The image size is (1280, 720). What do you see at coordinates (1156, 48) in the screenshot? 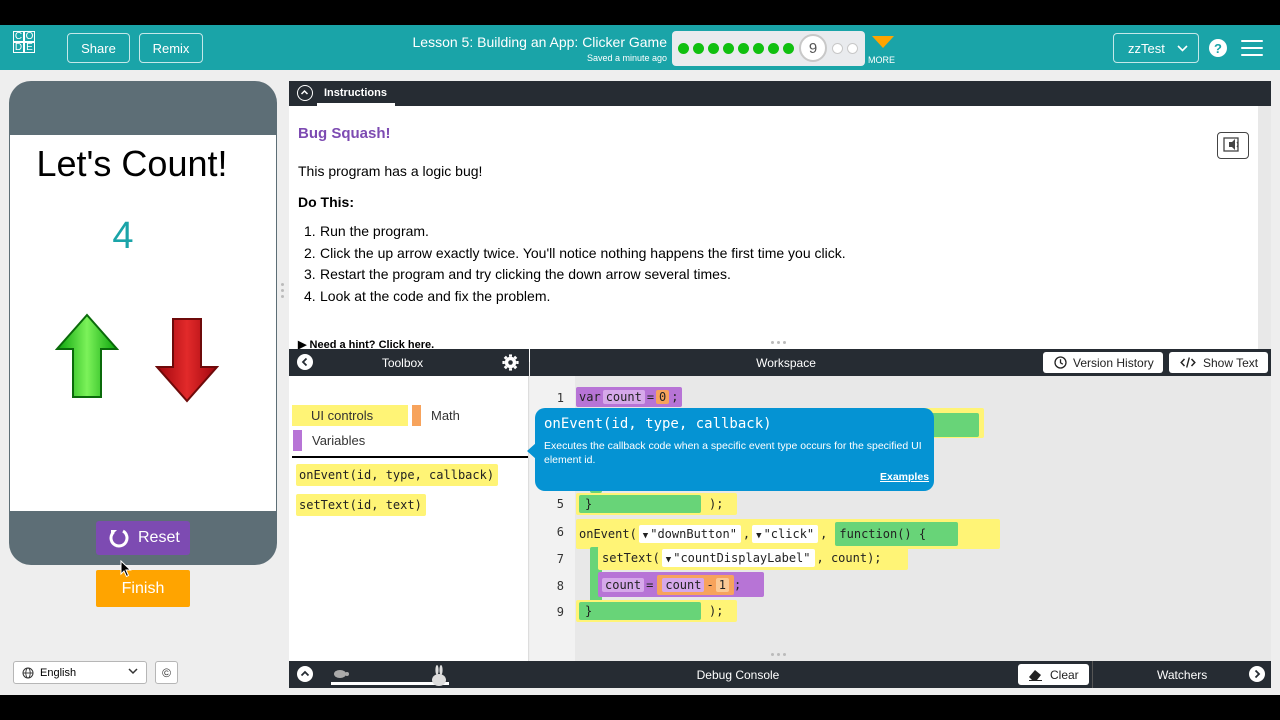
I see `user-menu-button: zzTest` at bounding box center [1156, 48].